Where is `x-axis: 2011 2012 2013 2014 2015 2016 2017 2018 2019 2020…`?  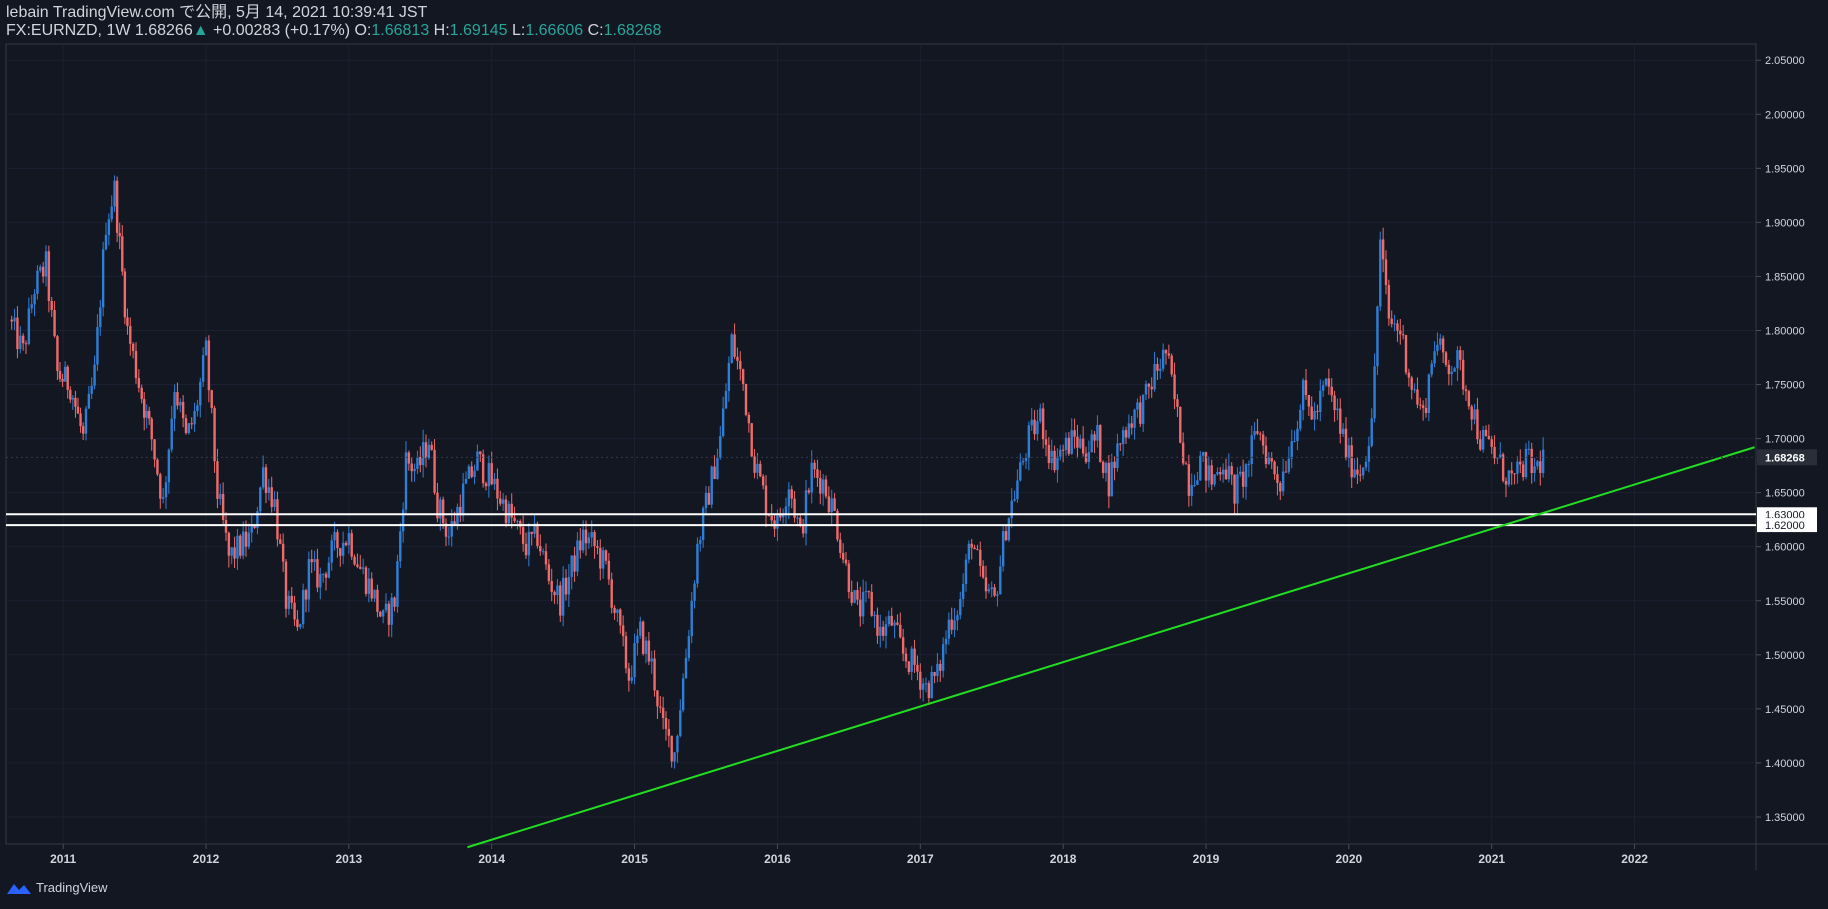
x-axis: 2011 2012 2013 2014 2015 2016 2017 2018 2019 2020… is located at coordinates (849, 855).